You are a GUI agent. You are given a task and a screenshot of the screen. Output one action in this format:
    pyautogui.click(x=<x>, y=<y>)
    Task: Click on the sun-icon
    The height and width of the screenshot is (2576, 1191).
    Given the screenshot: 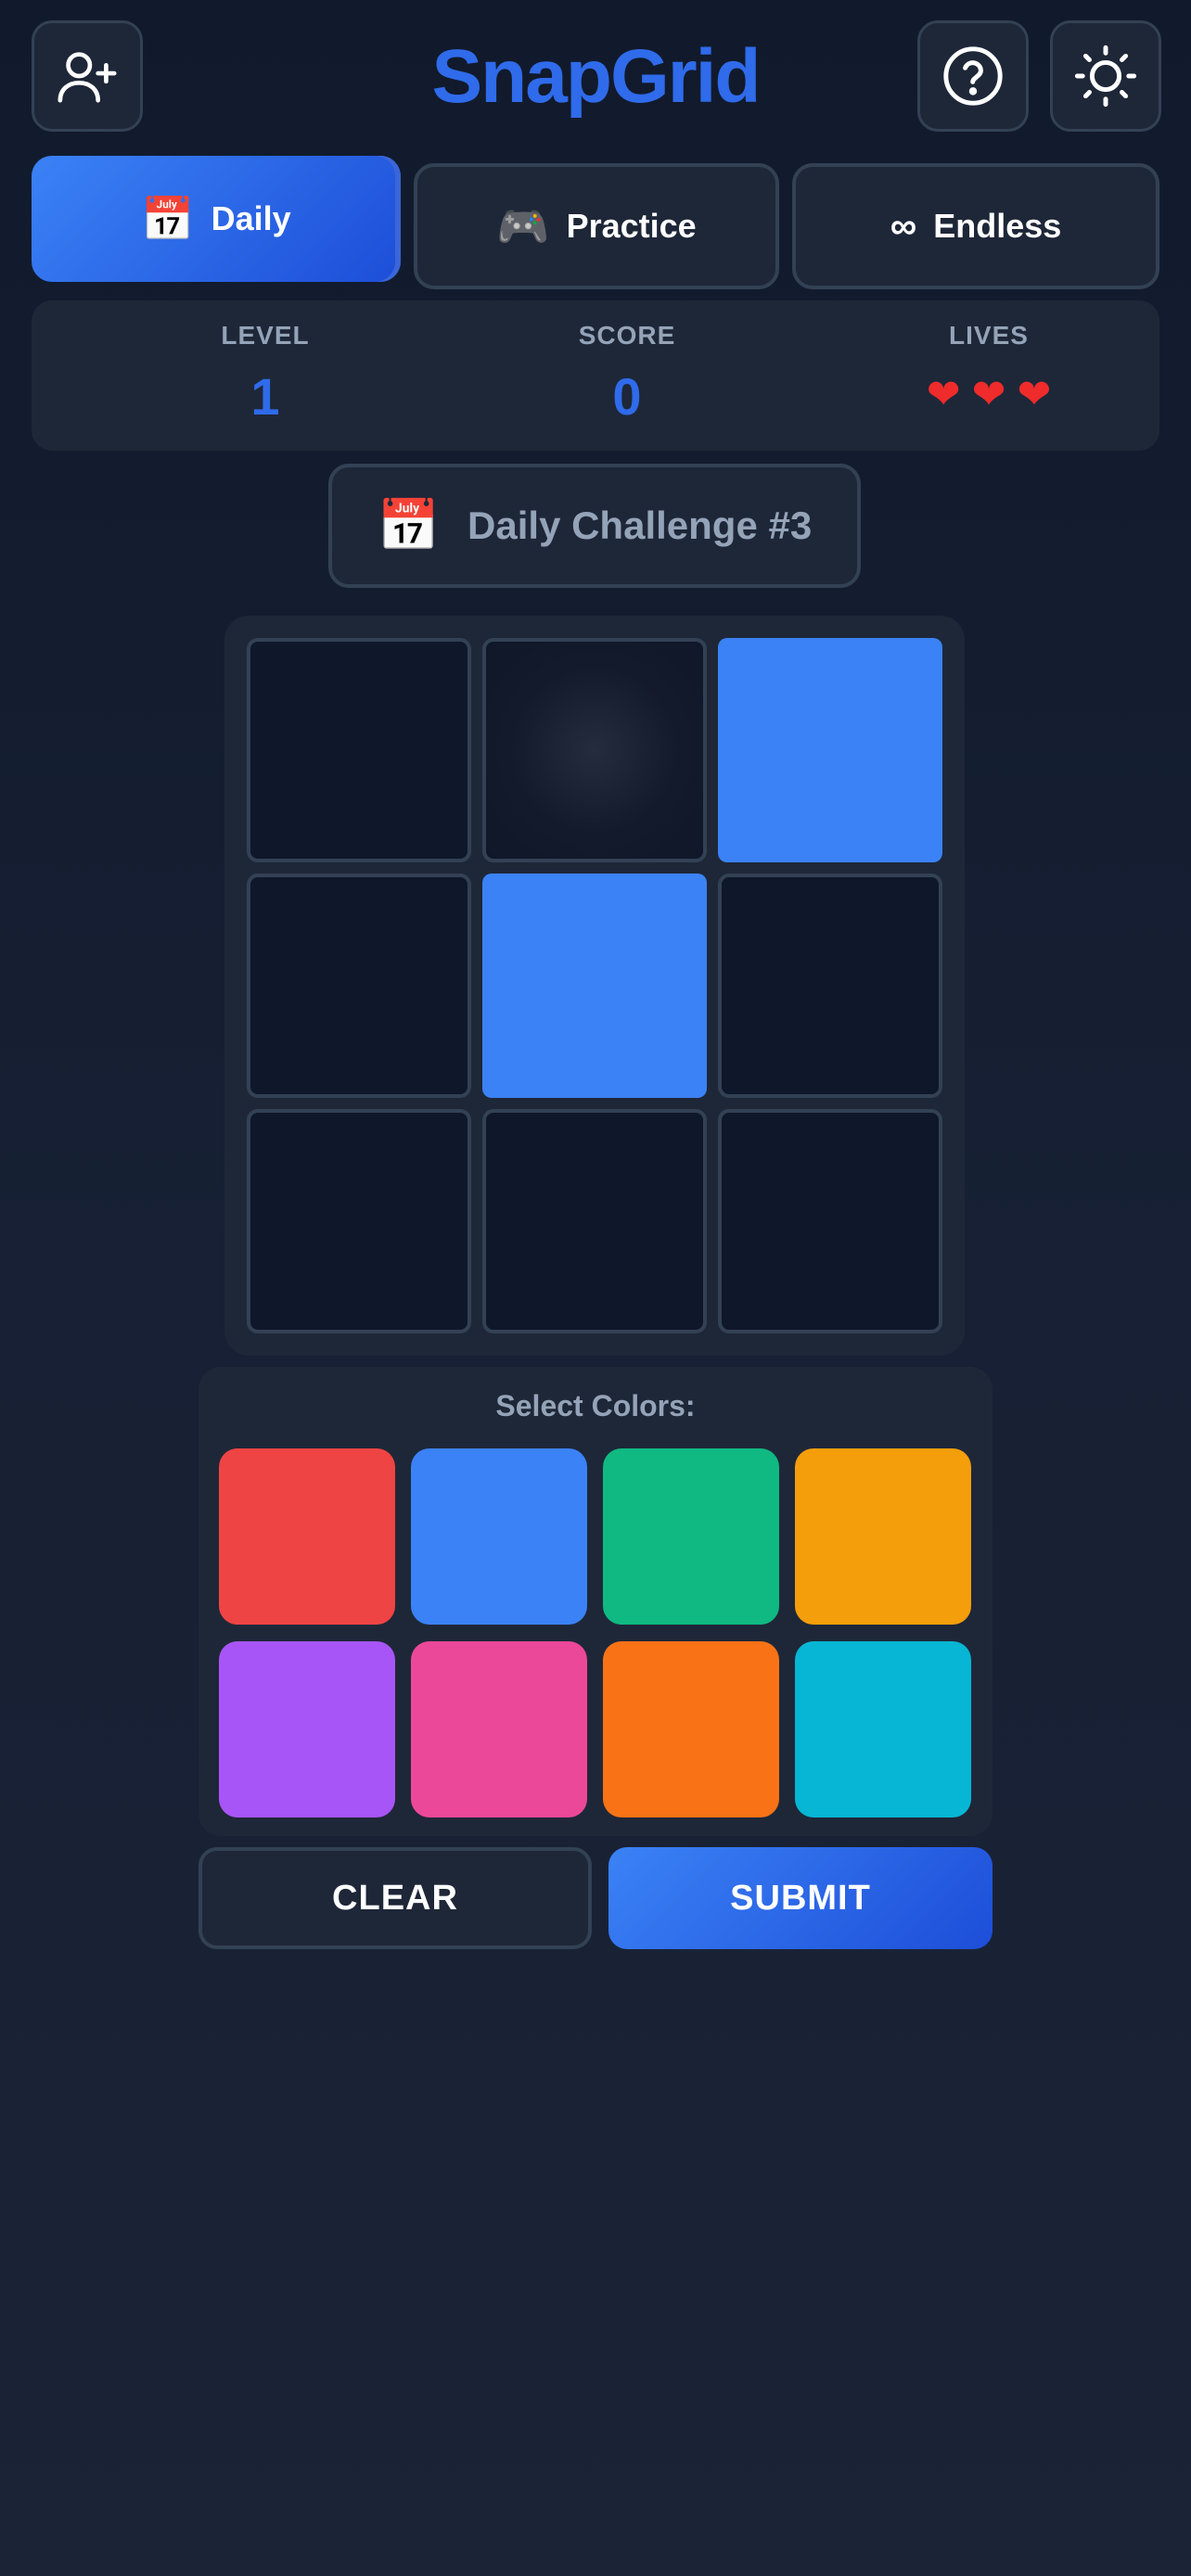 What is the action you would take?
    pyautogui.click(x=1105, y=76)
    